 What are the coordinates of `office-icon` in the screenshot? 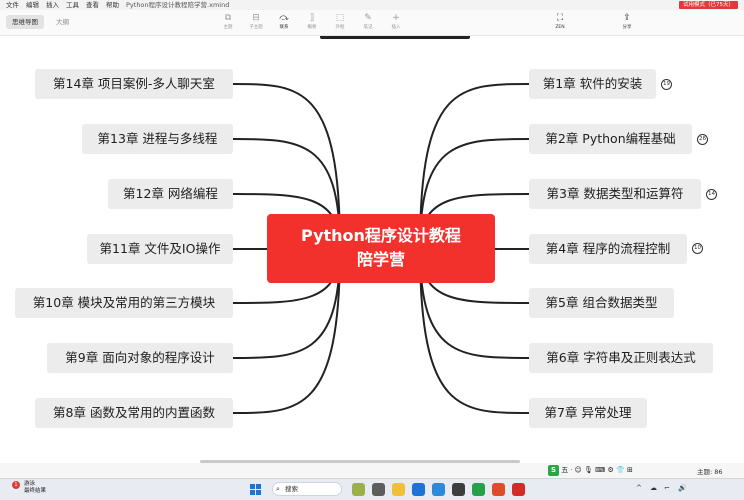 It's located at (498, 489).